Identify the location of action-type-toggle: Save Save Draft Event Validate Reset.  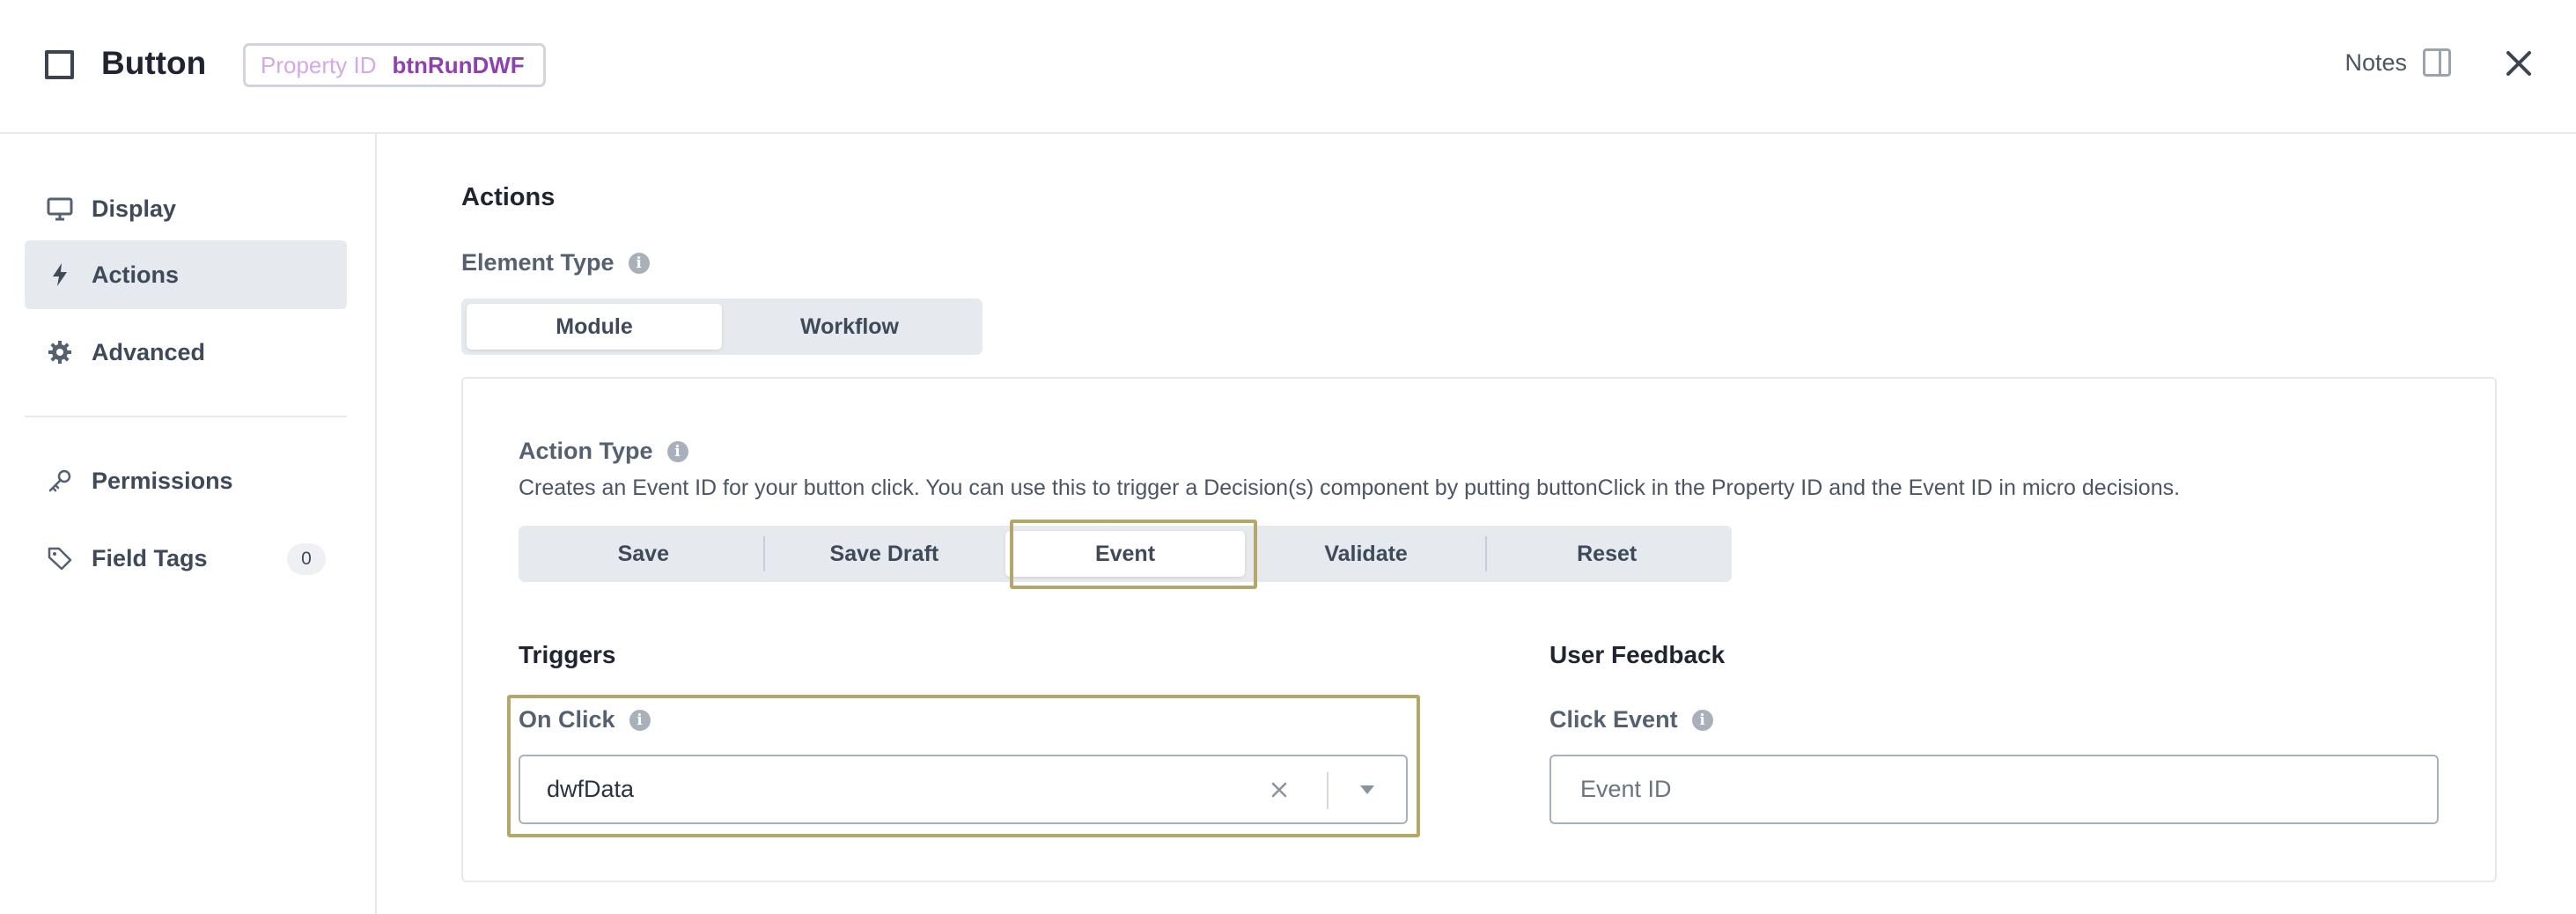
(1126, 554).